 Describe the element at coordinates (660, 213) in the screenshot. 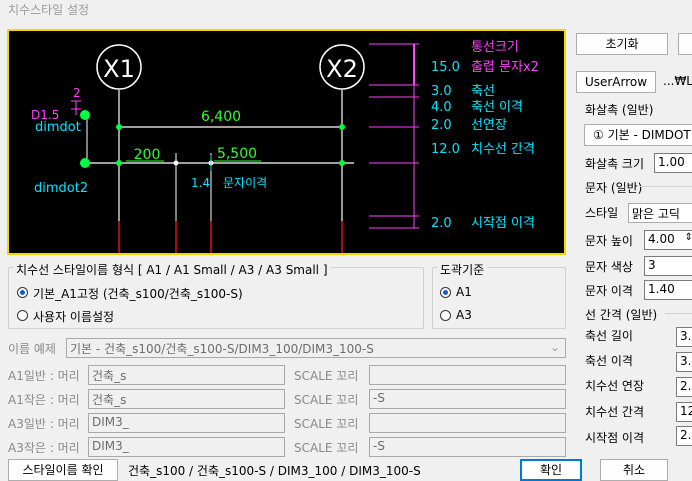

I see `text-style-select: 맑은 고딕` at that location.